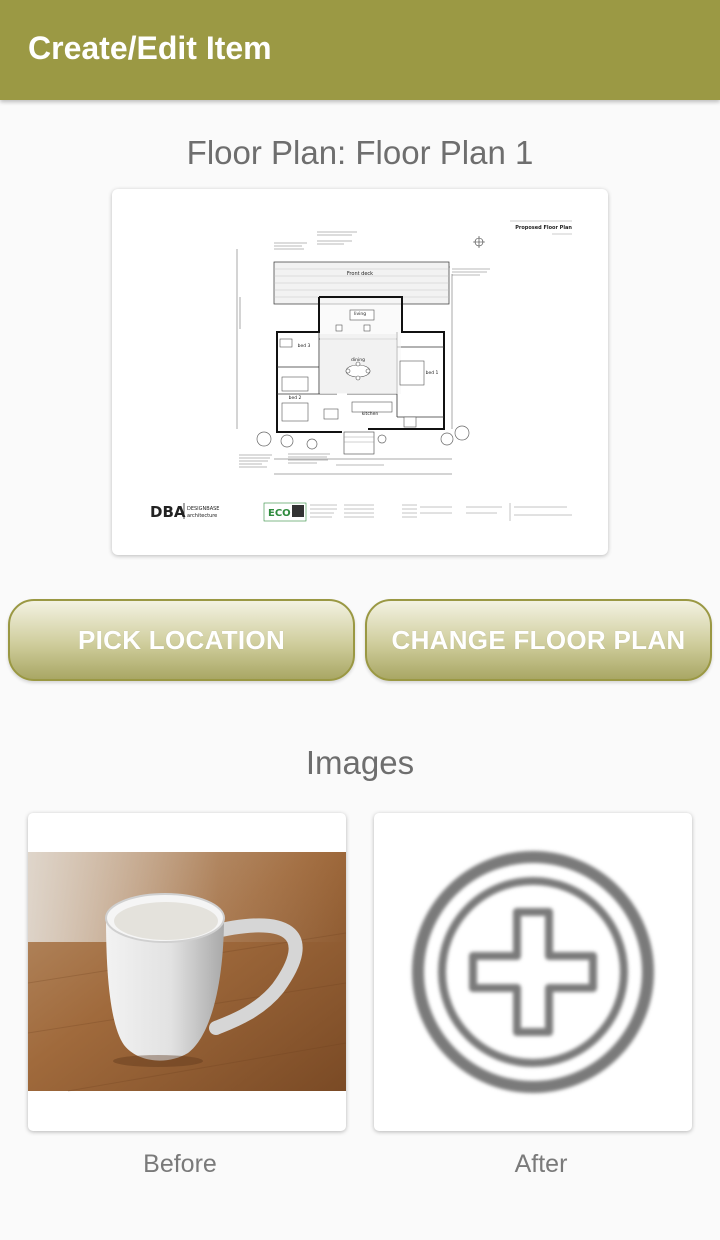 The width and height of the screenshot is (720, 1240). What do you see at coordinates (360, 274) in the screenshot?
I see `room-label-front-deck: Front deck` at bounding box center [360, 274].